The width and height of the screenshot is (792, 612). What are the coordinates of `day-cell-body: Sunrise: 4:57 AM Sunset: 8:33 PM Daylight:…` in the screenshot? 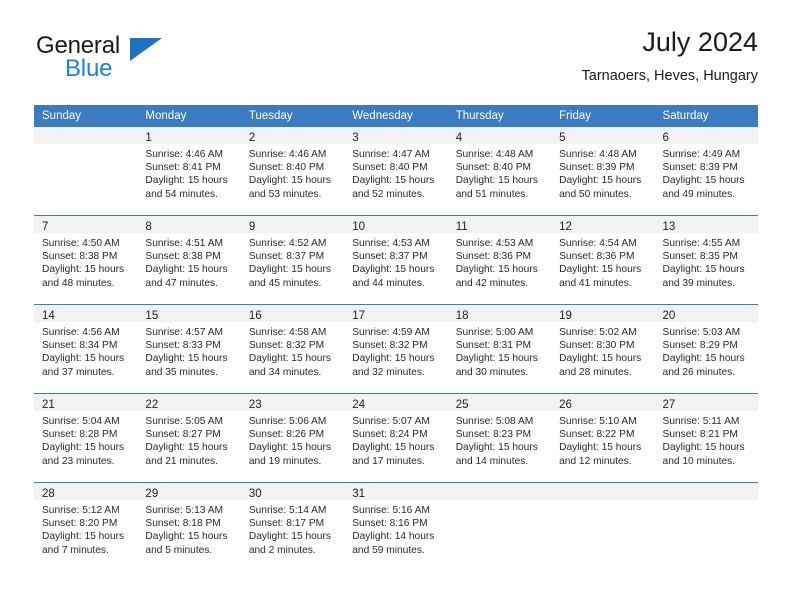 It's located at (188, 350).